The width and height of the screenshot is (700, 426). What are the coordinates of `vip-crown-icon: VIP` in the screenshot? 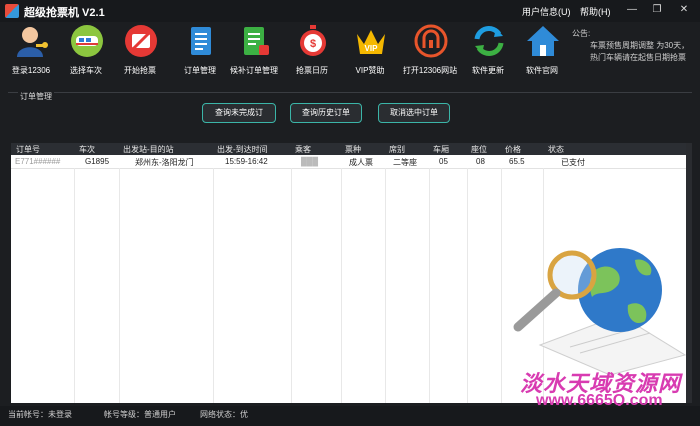 It's located at (371, 42).